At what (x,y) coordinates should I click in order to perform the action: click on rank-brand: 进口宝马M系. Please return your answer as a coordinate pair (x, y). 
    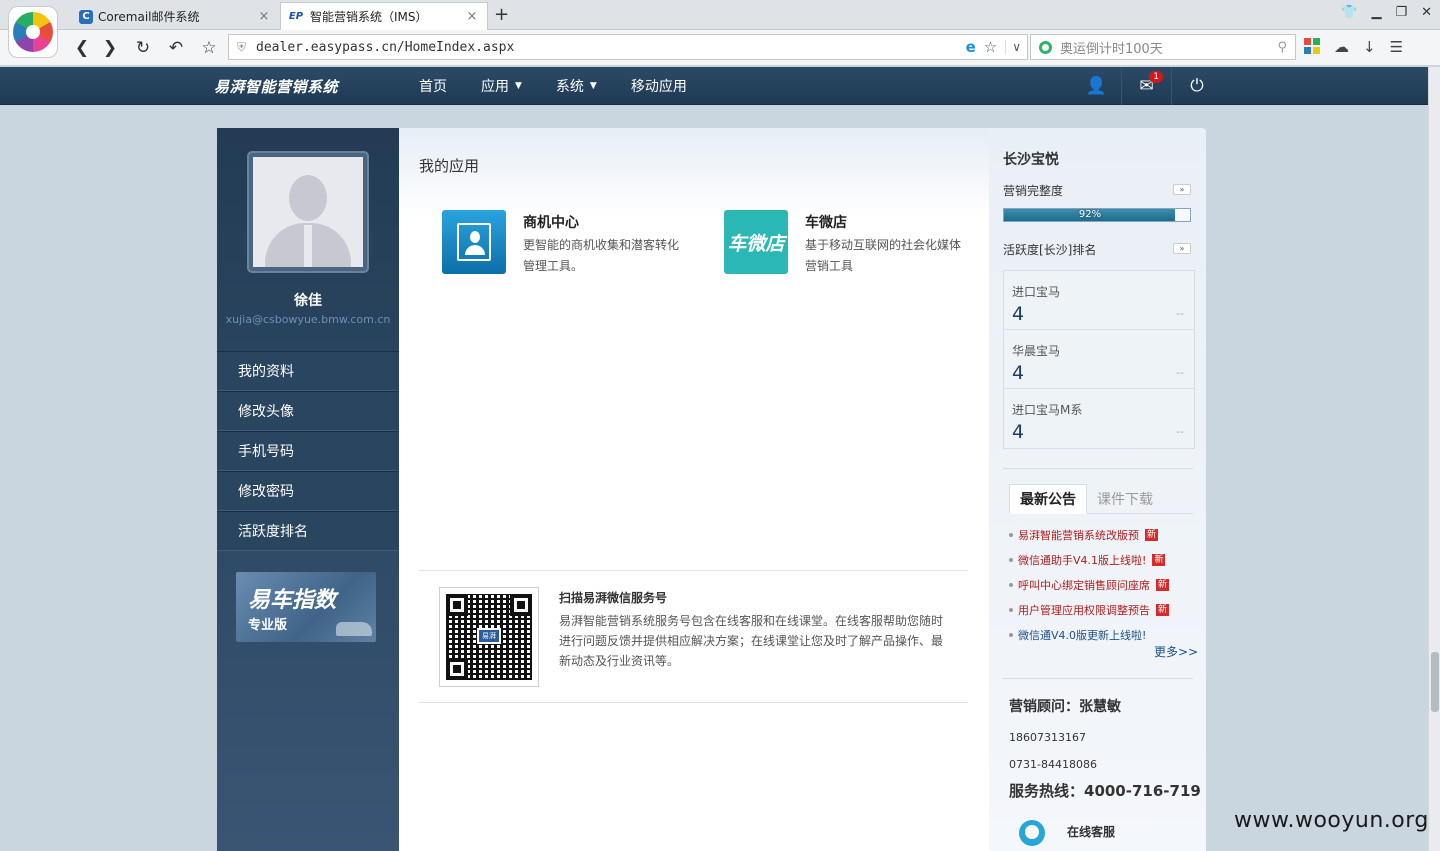
    Looking at the image, I should click on (1047, 410).